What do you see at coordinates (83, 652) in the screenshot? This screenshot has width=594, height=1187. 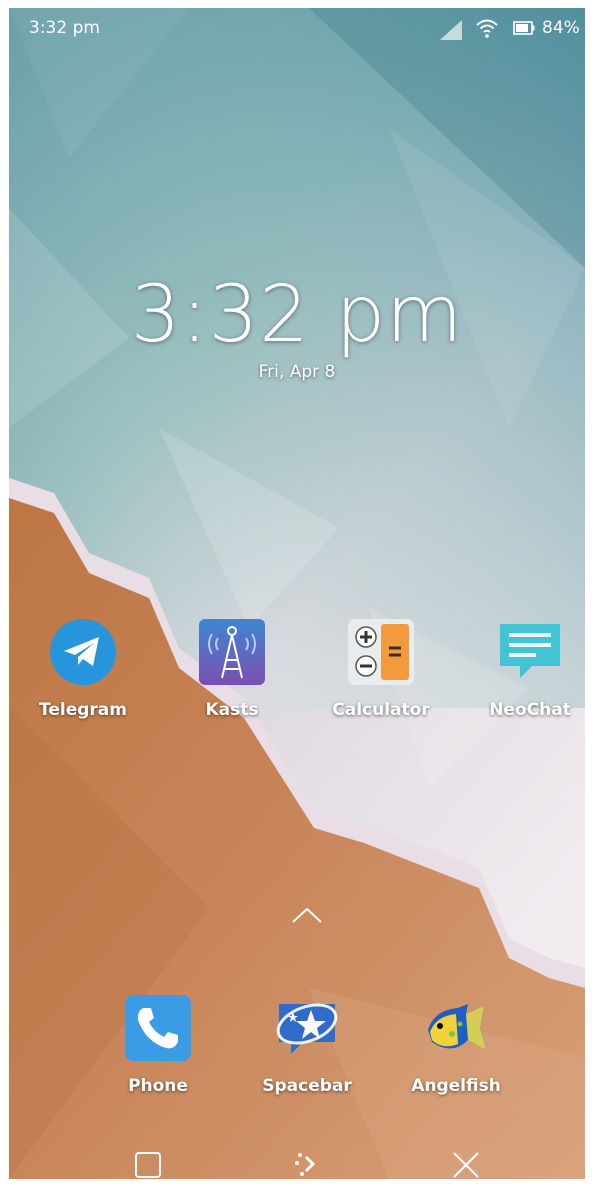 I see `telegram-icon` at bounding box center [83, 652].